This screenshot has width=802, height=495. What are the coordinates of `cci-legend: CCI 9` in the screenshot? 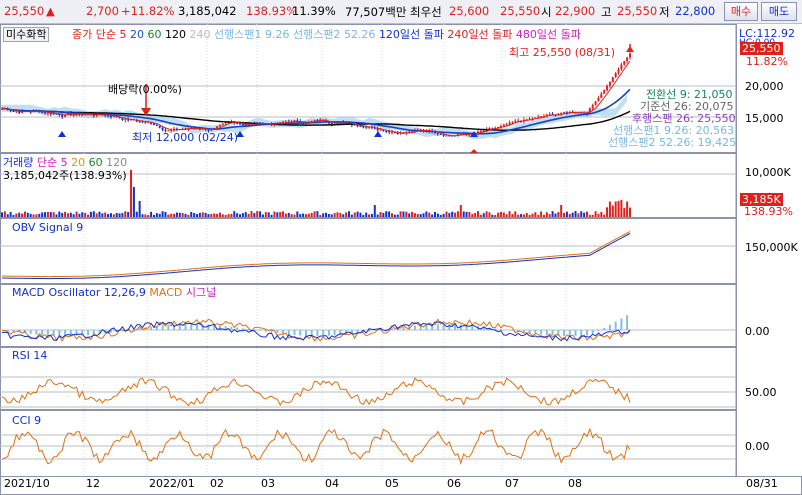 It's located at (26, 420).